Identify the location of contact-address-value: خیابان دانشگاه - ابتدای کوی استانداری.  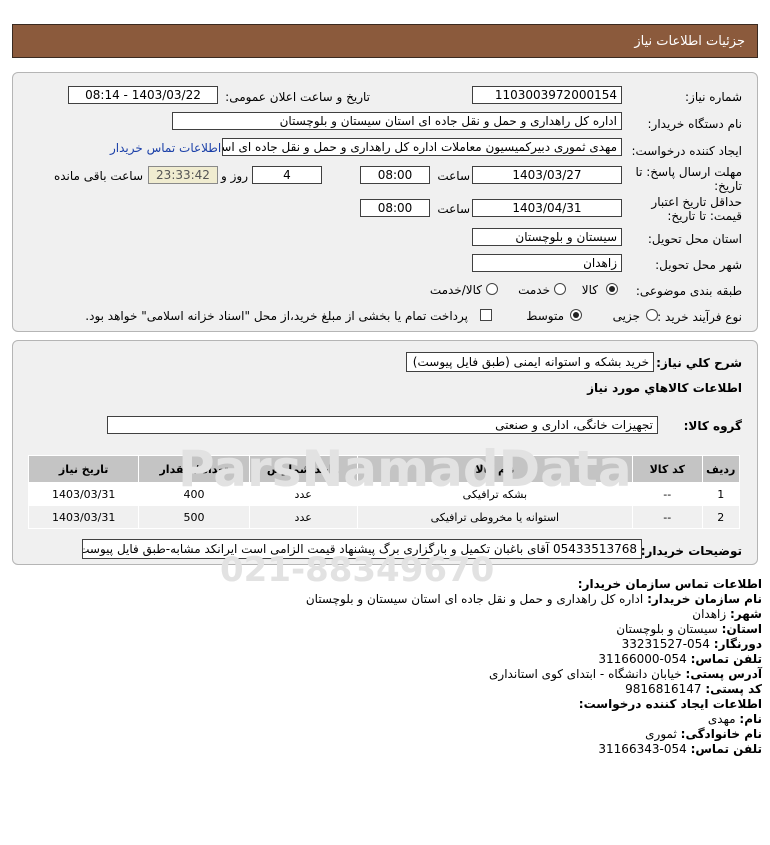
(585, 674).